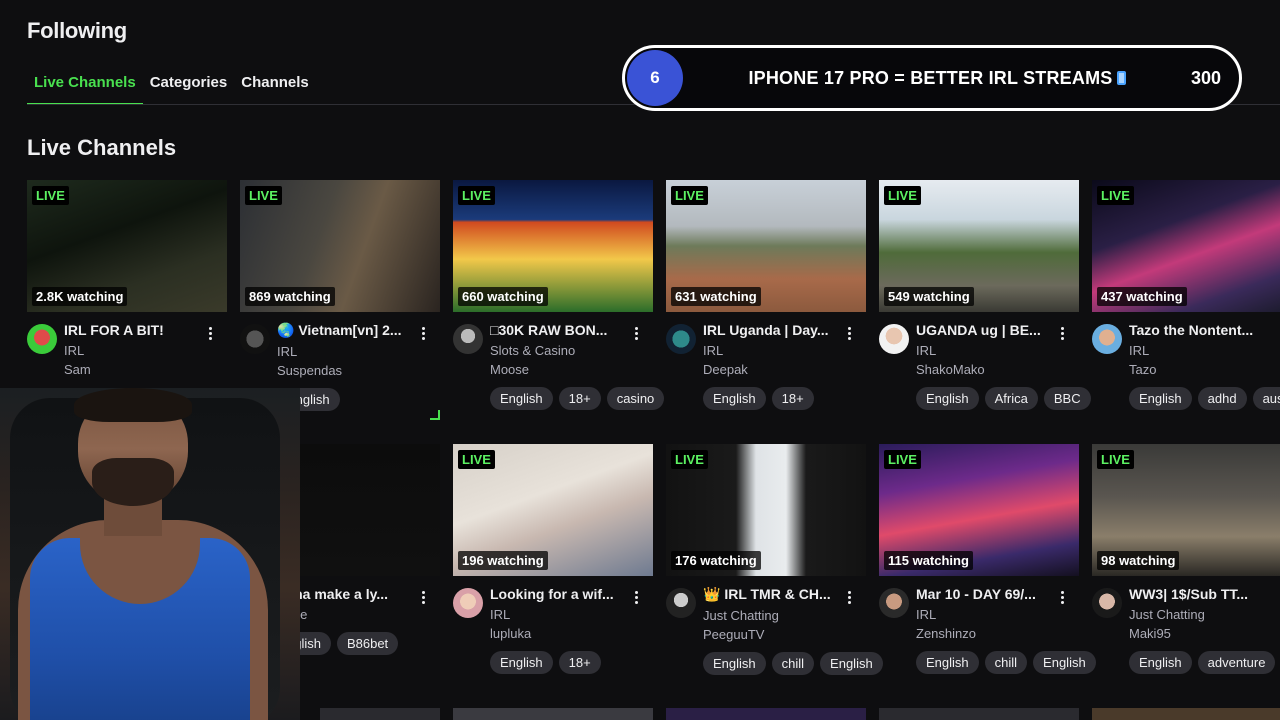 This screenshot has width=1280, height=720. Describe the element at coordinates (275, 89) in the screenshot. I see `tab-channels: Channels` at that location.